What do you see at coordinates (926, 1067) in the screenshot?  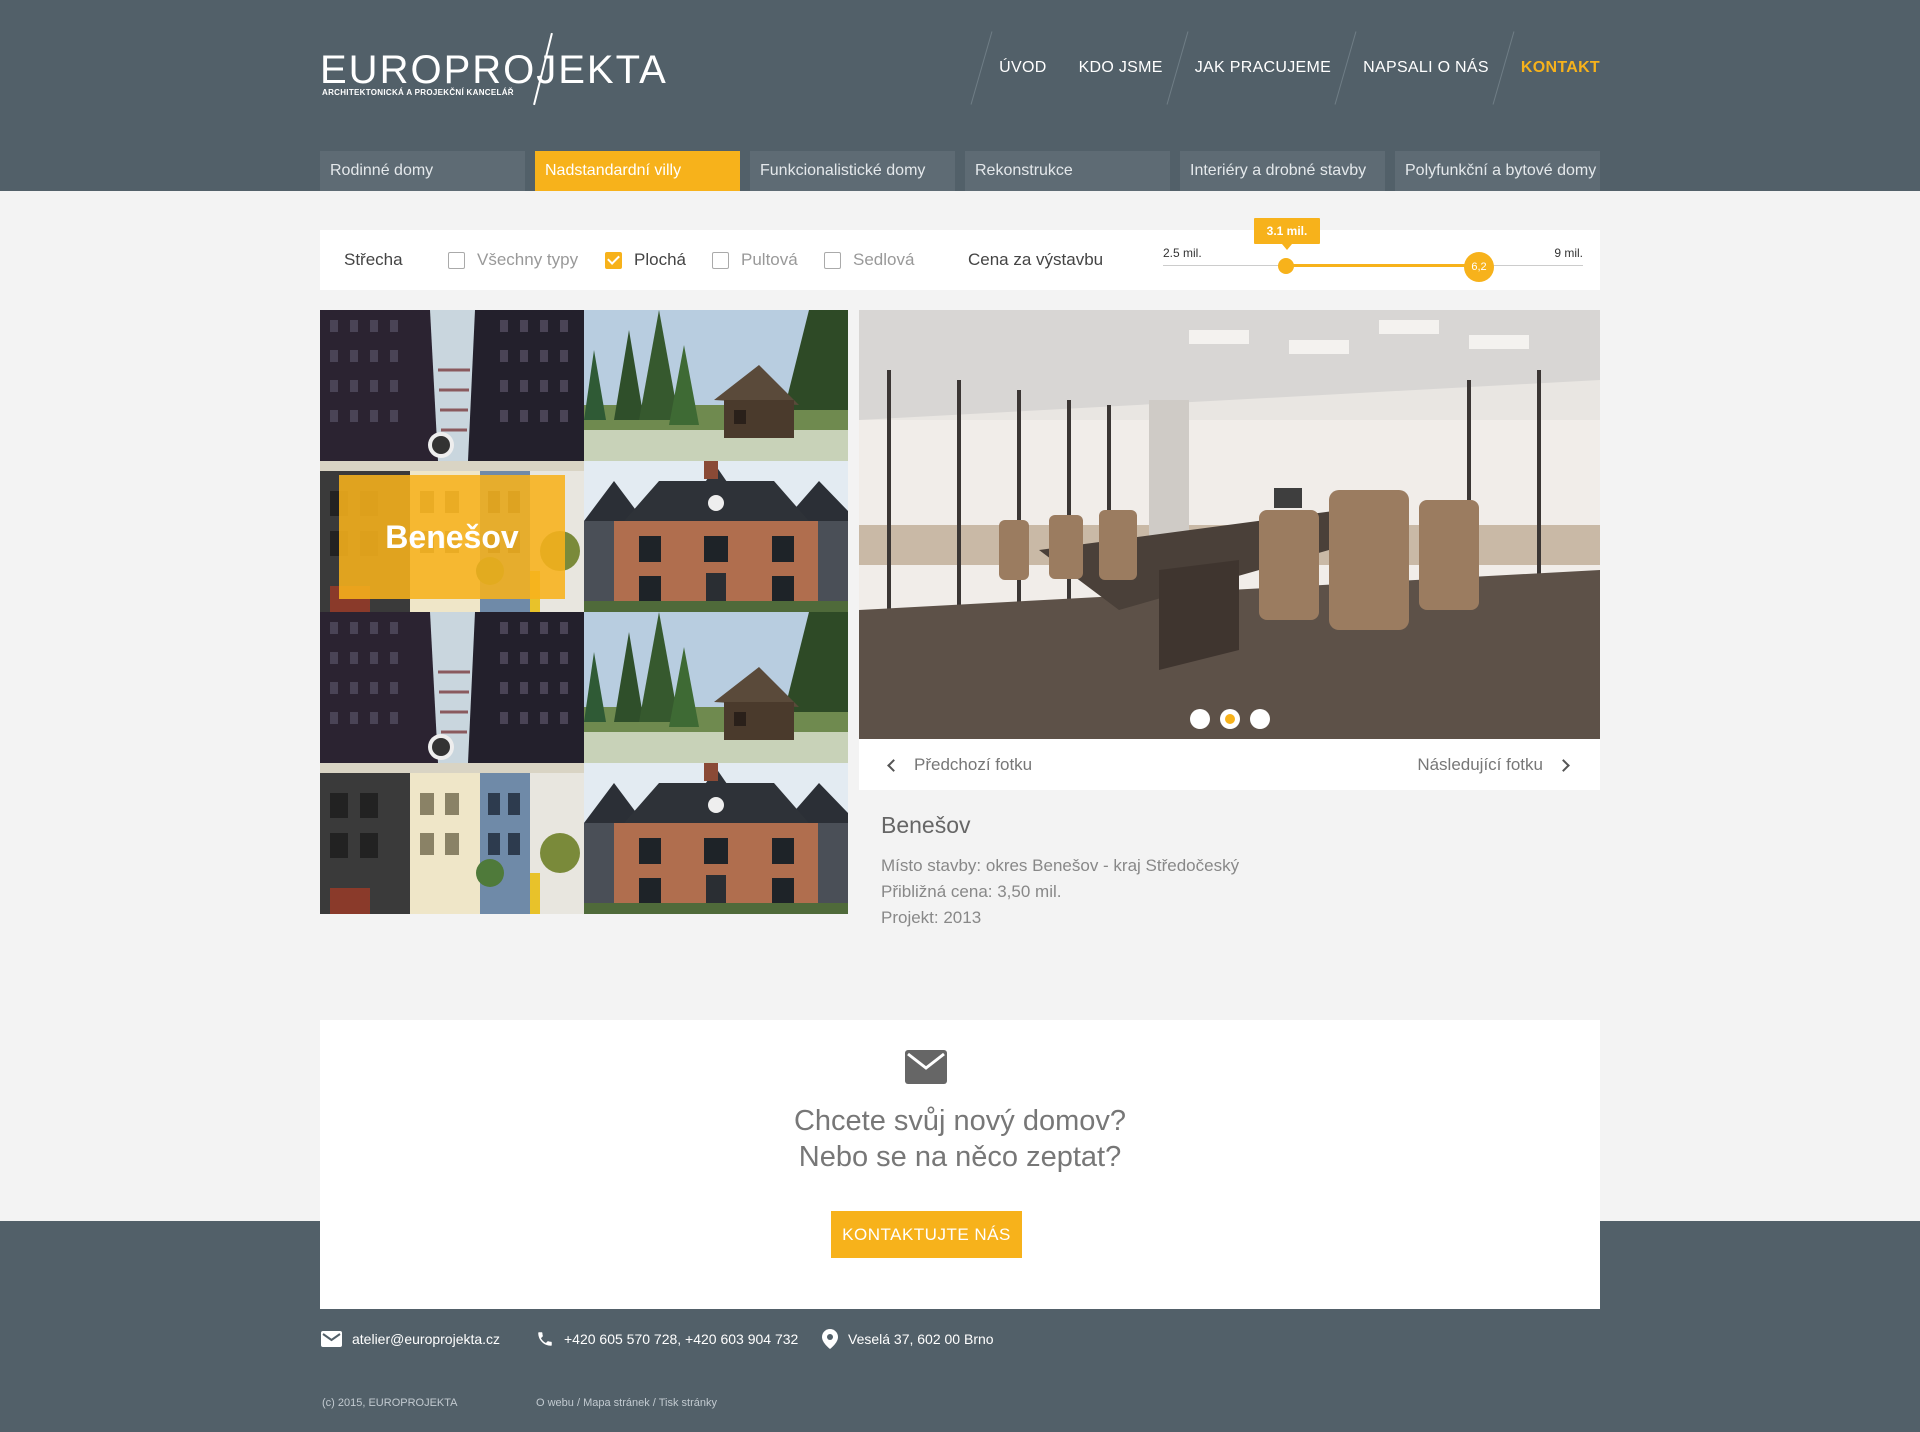 I see `envelope-icon` at bounding box center [926, 1067].